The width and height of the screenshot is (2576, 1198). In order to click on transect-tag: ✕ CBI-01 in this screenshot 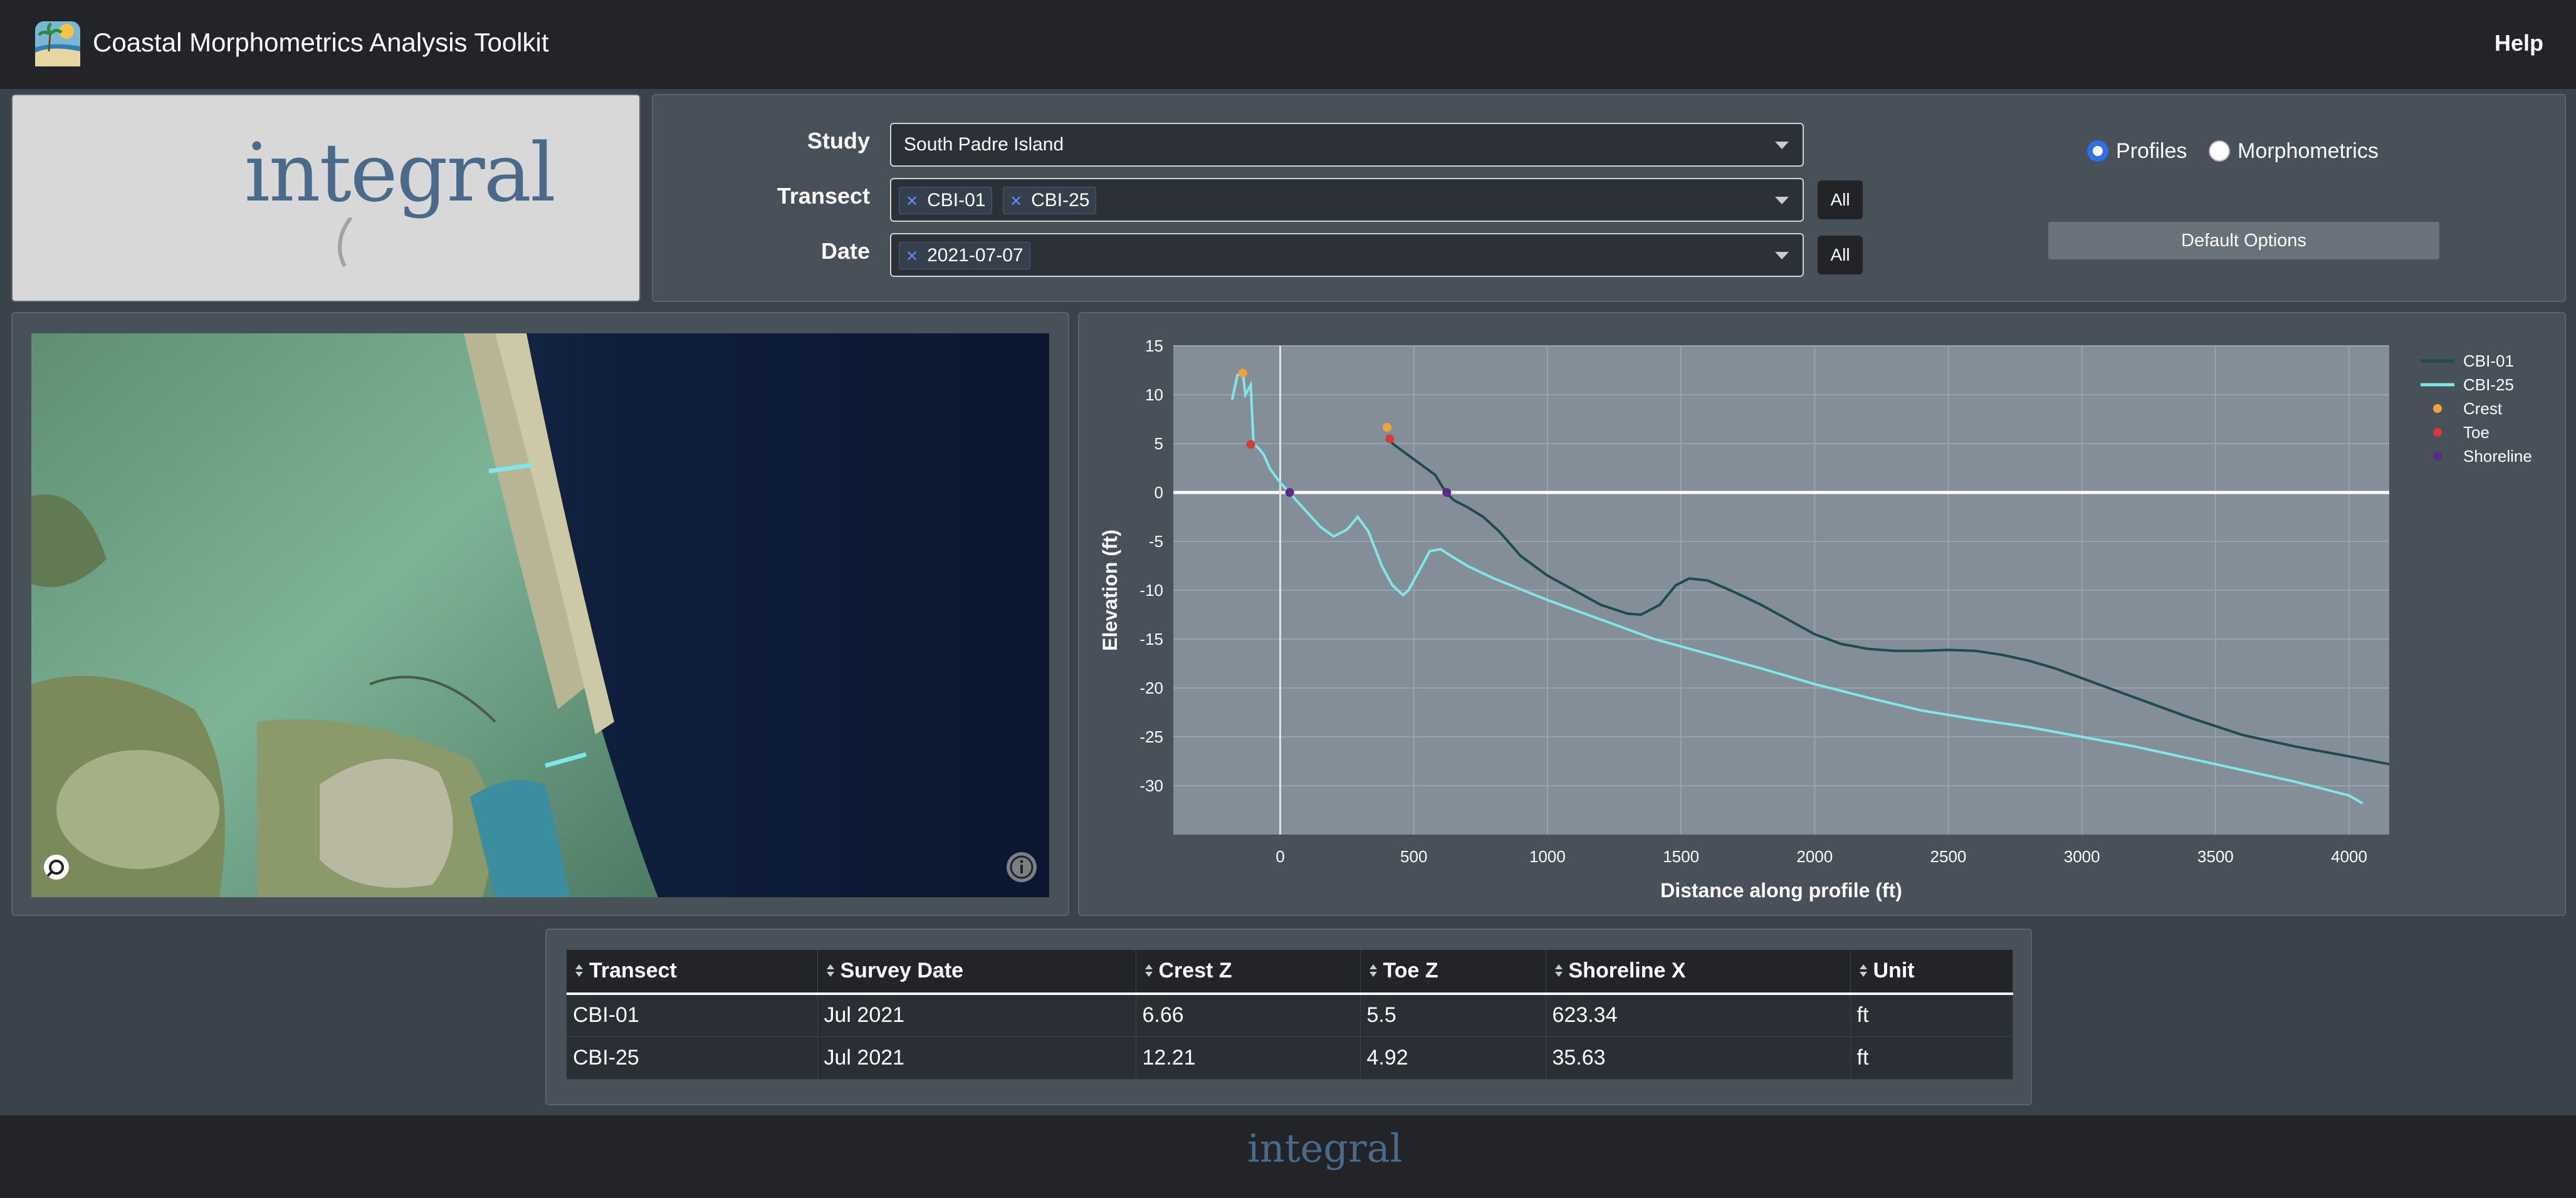, I will do `click(946, 200)`.